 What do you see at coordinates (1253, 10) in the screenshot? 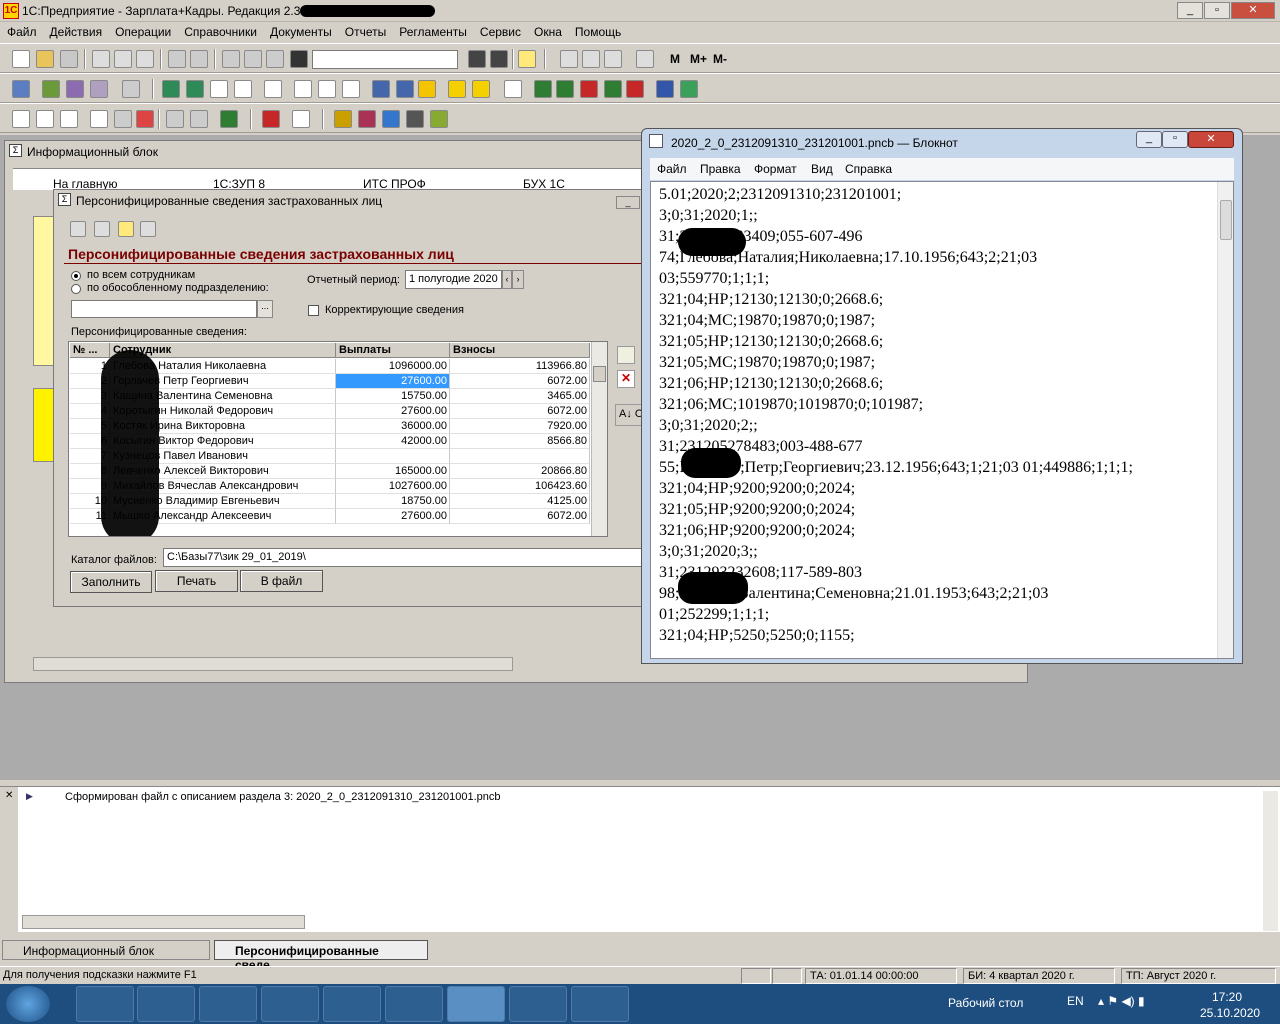
I see `close-button: ✕` at bounding box center [1253, 10].